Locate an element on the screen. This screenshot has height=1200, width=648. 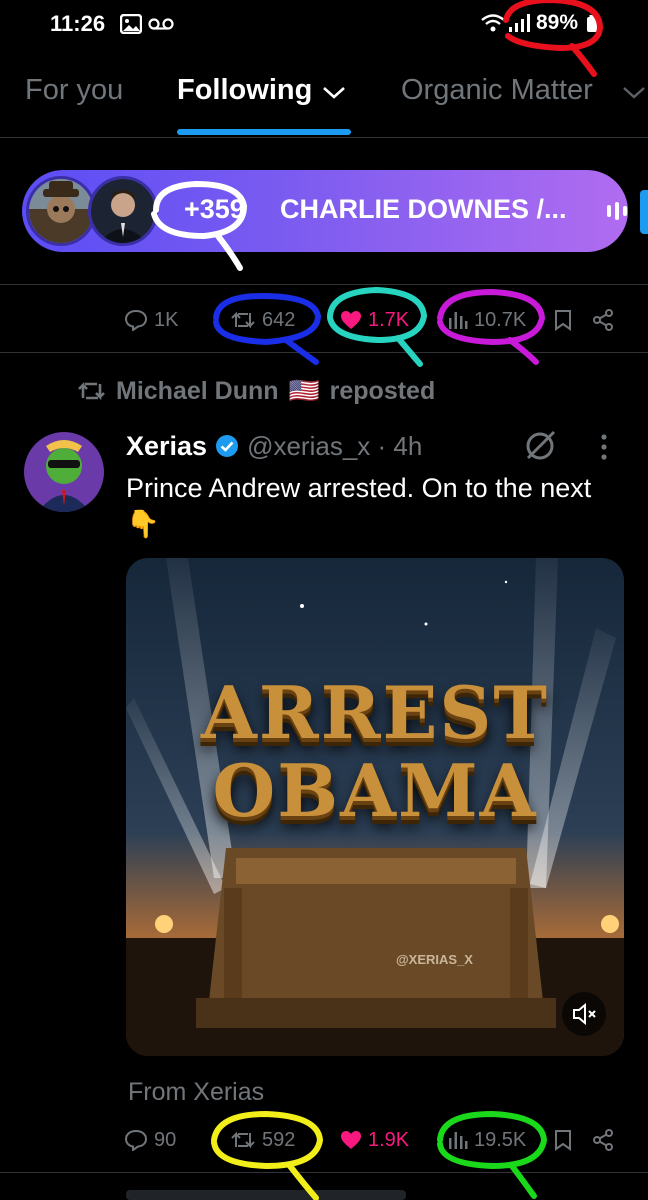
next-post-preview is located at coordinates (266, 1195).